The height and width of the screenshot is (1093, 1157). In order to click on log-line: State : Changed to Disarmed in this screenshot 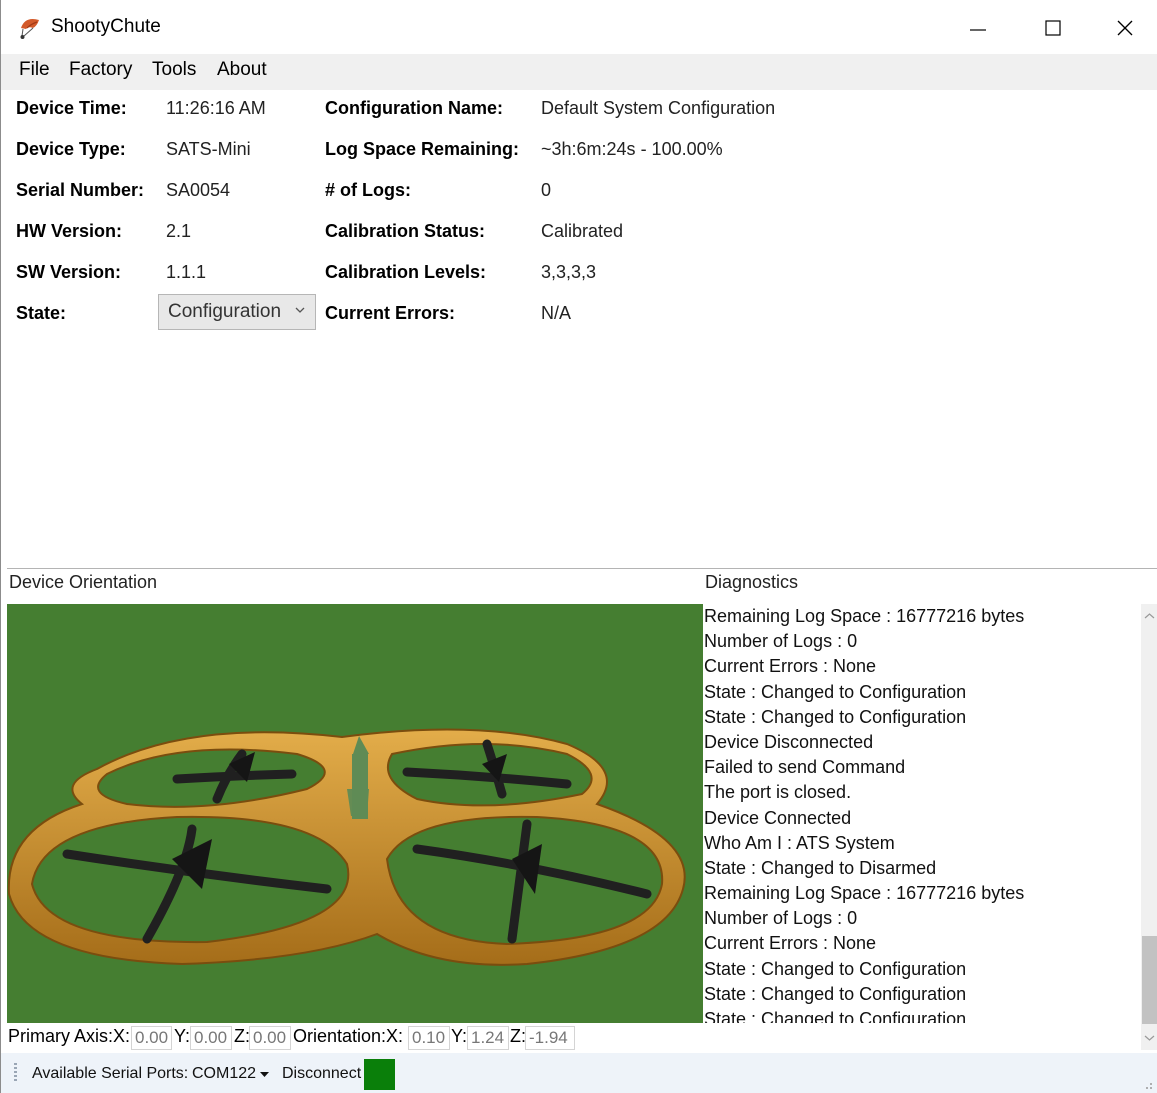, I will do `click(820, 867)`.